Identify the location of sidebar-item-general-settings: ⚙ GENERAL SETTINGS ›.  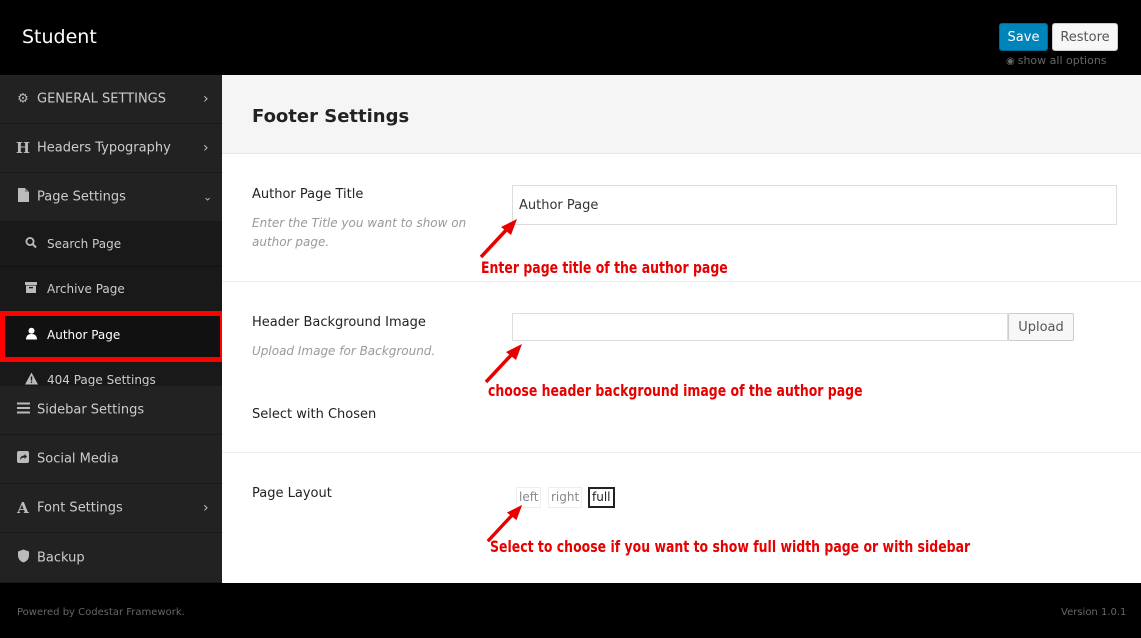
(111, 99).